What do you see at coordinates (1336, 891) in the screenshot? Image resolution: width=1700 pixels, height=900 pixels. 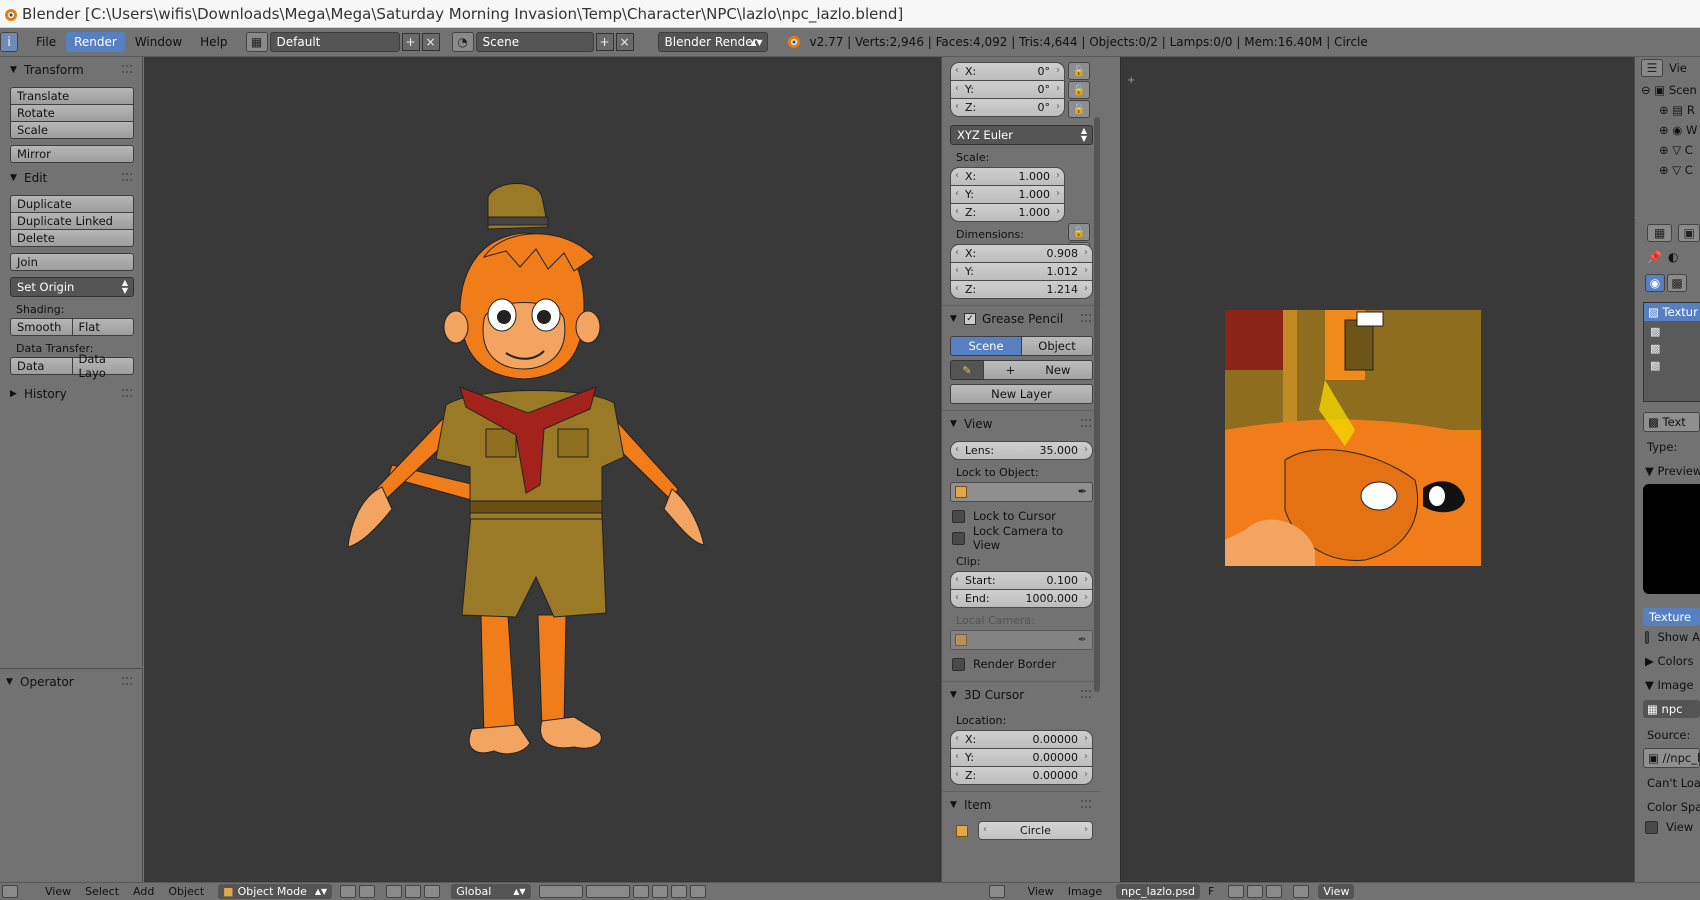 I see `image-editor-mode-dropdown: View` at bounding box center [1336, 891].